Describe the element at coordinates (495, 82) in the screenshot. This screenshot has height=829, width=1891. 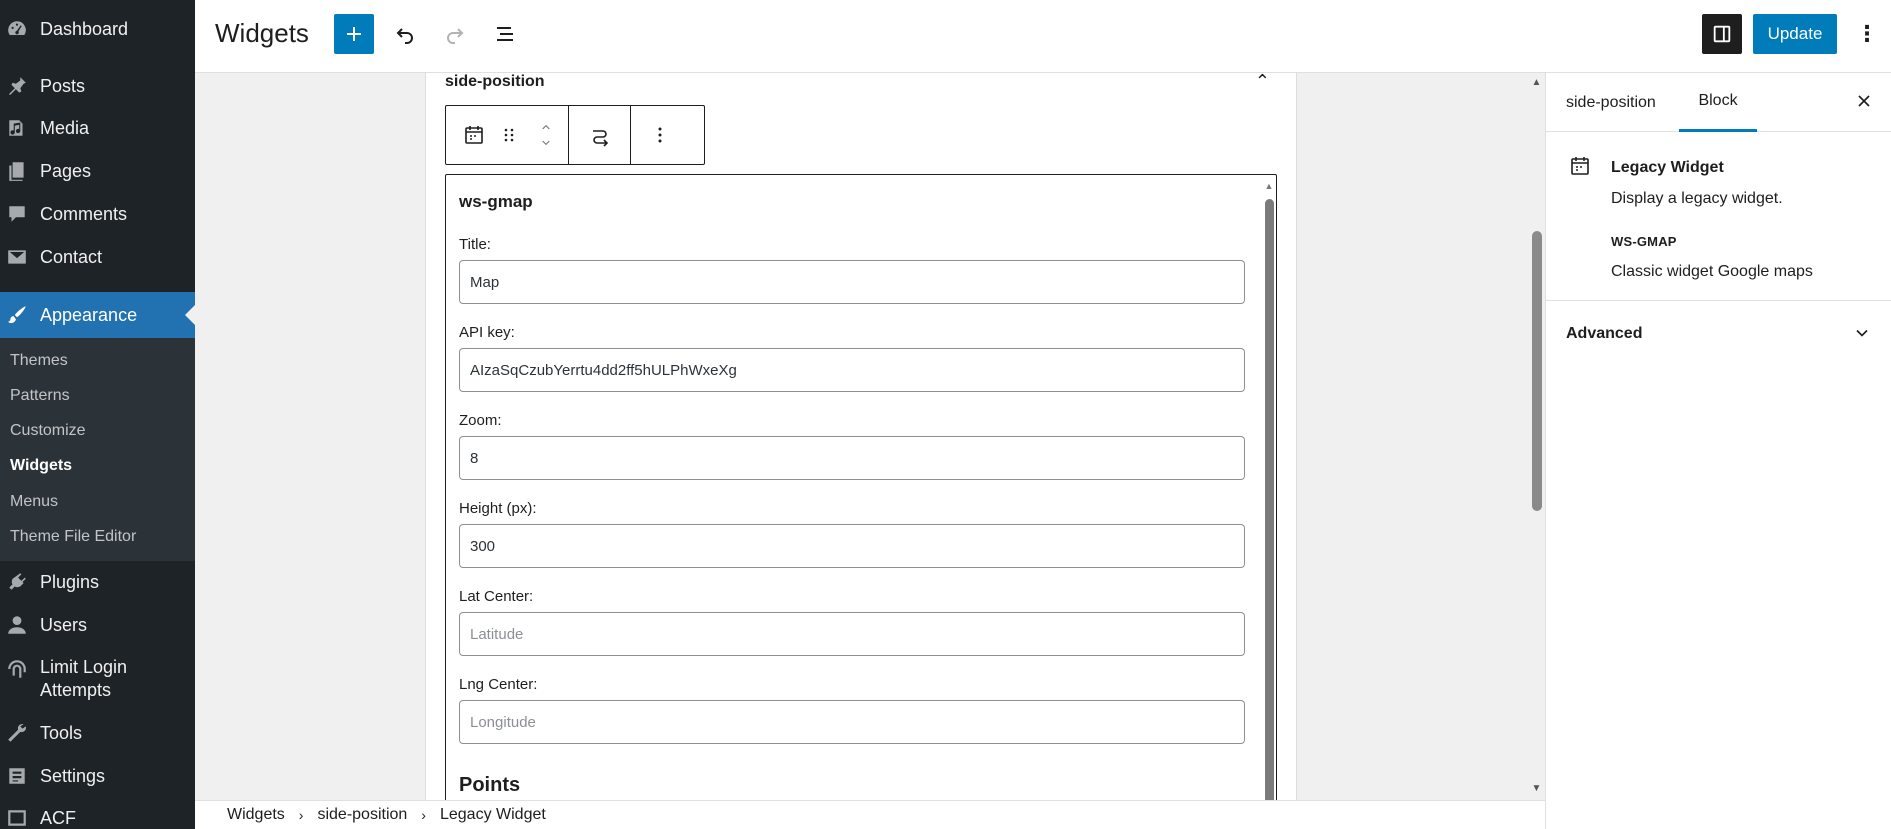
I see `widget-area-title: side-position` at that location.